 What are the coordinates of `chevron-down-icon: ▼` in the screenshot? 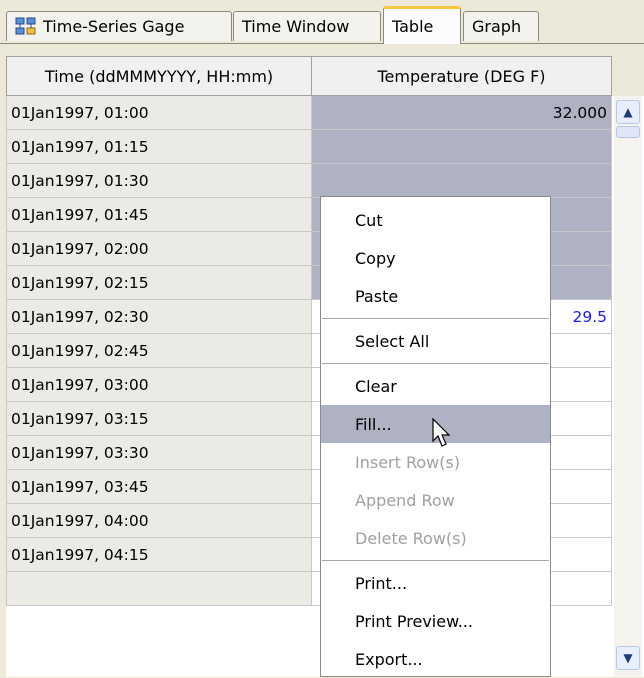 It's located at (628, 658).